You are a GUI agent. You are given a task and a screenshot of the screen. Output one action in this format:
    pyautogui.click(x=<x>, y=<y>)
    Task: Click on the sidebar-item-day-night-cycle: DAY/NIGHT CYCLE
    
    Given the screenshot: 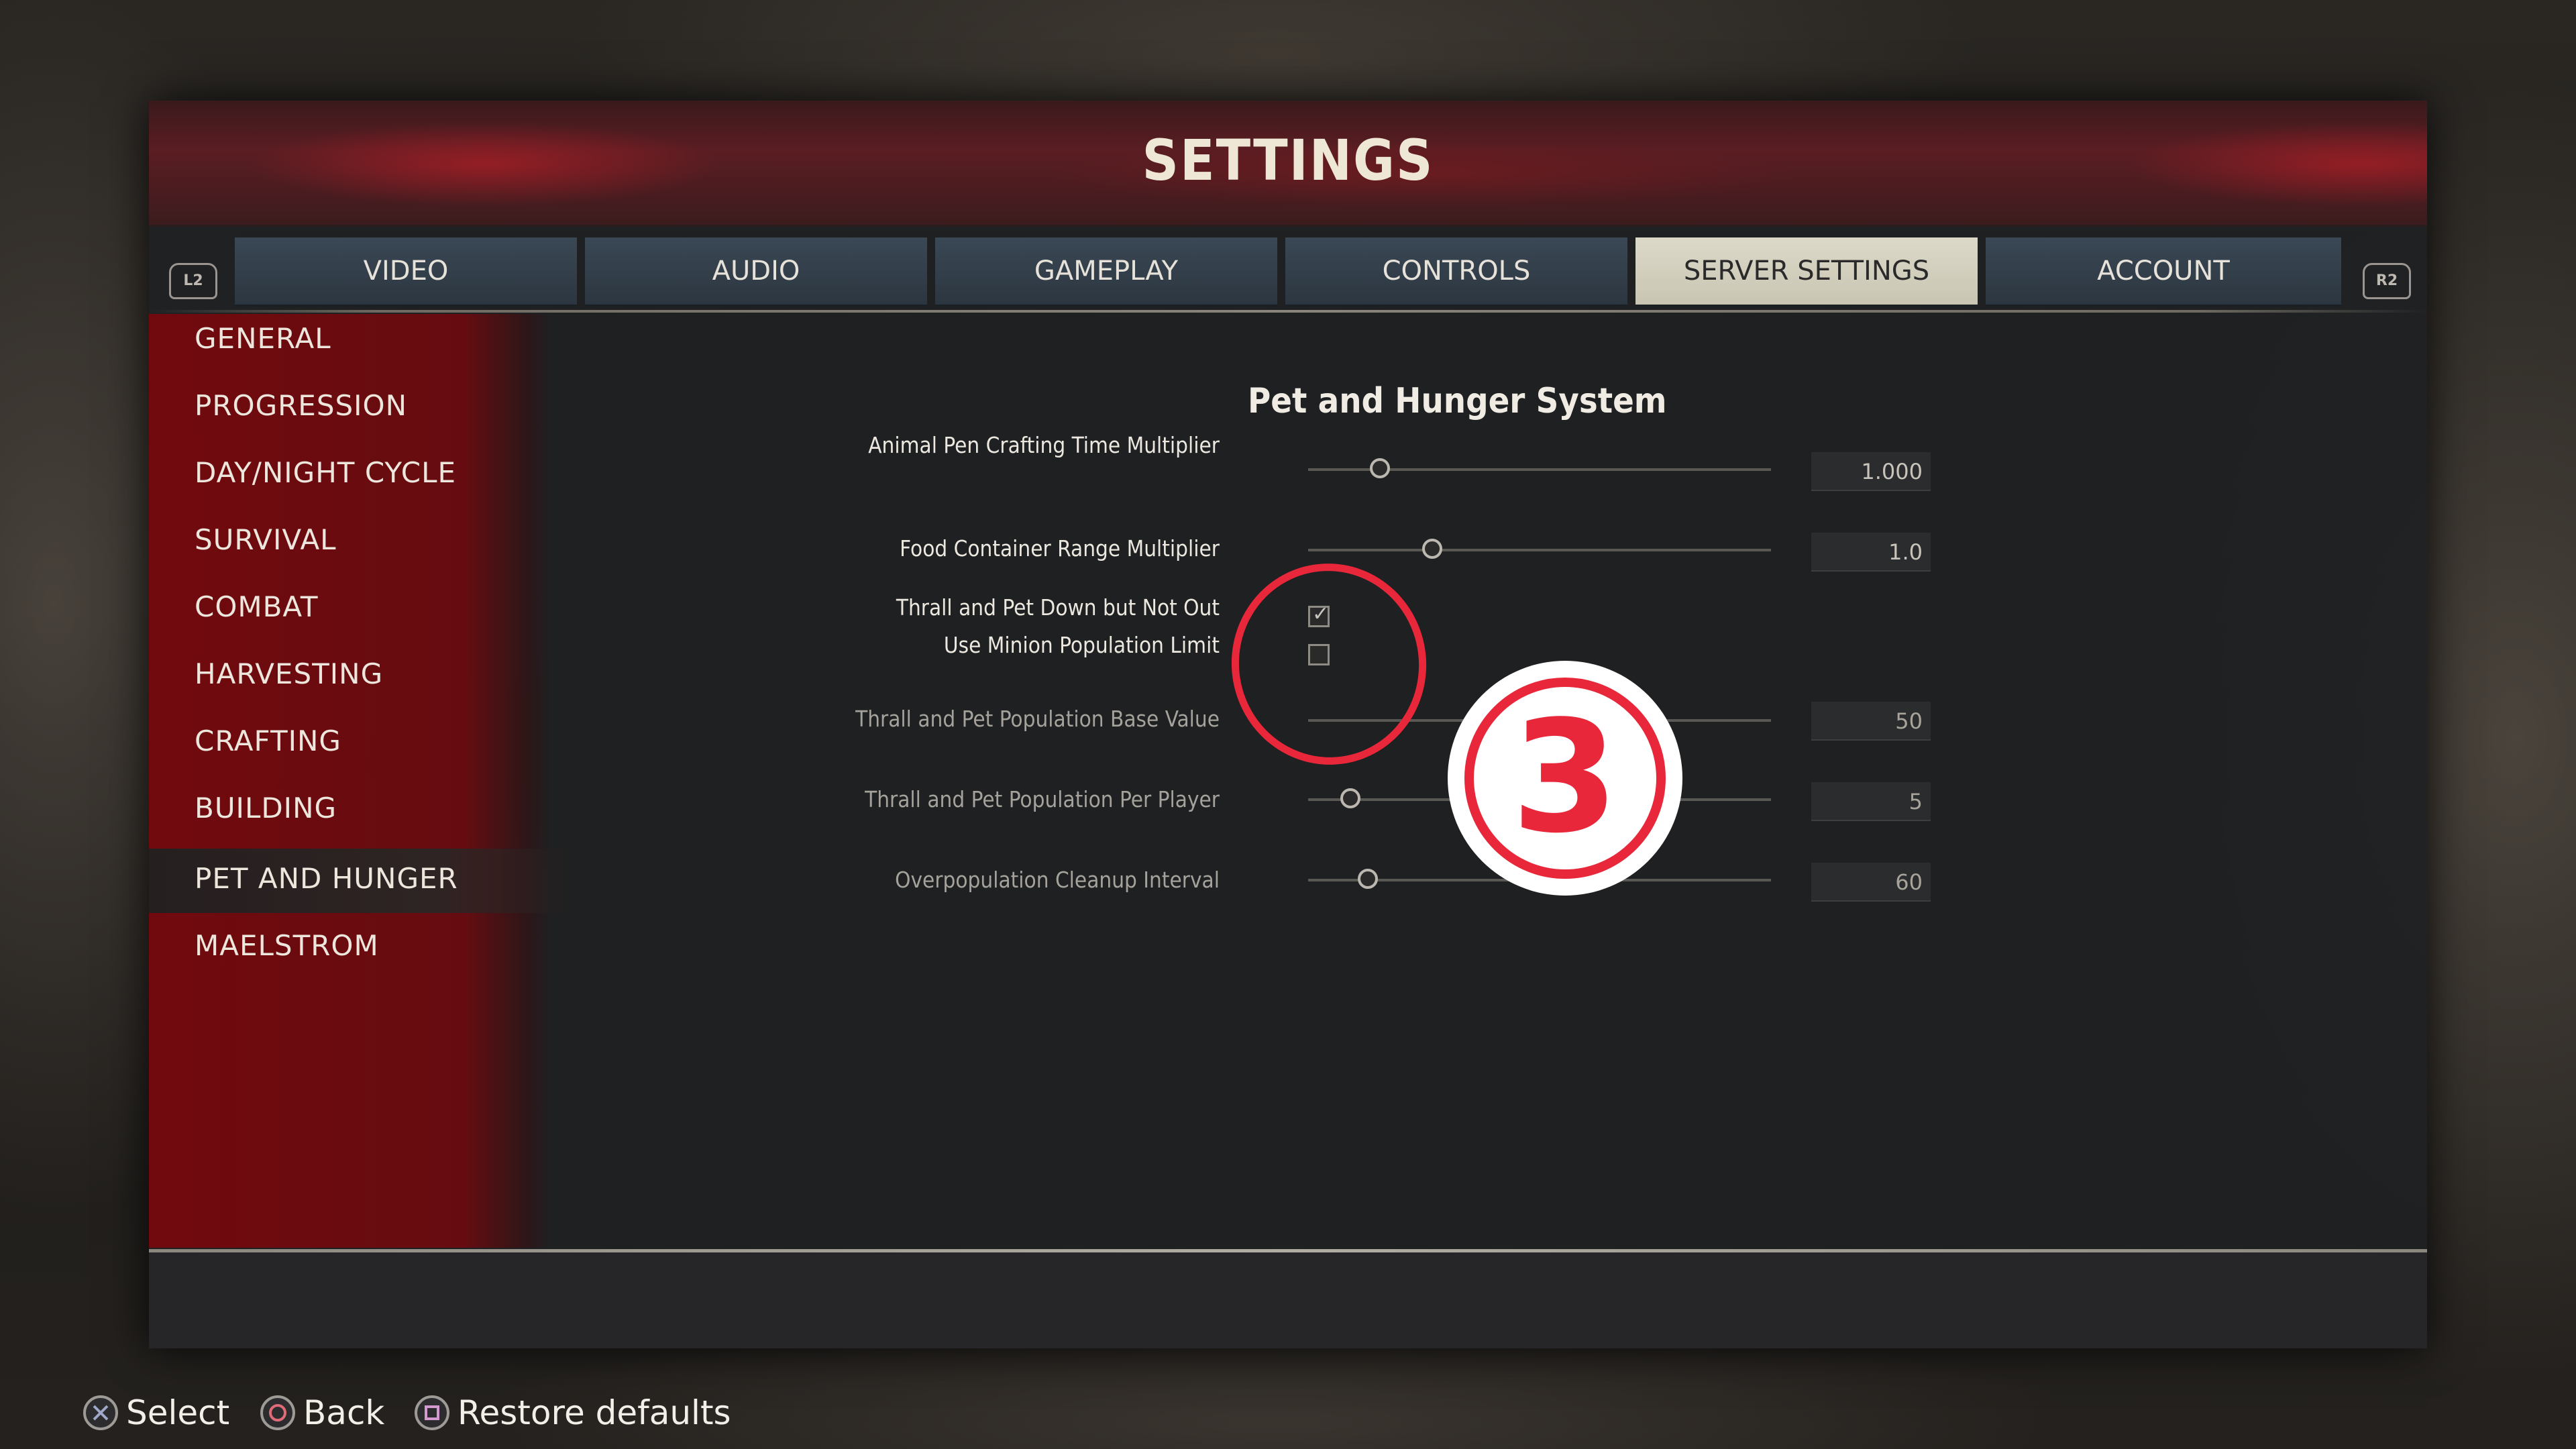 What is the action you would take?
    pyautogui.click(x=325, y=472)
    